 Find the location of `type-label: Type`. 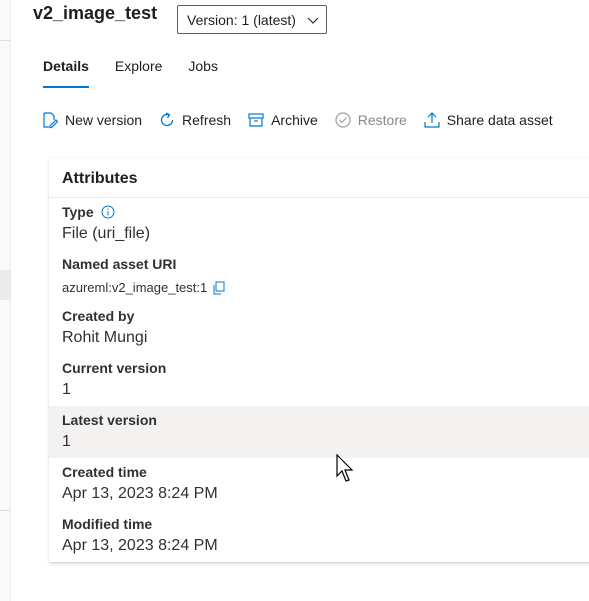

type-label: Type is located at coordinates (78, 212).